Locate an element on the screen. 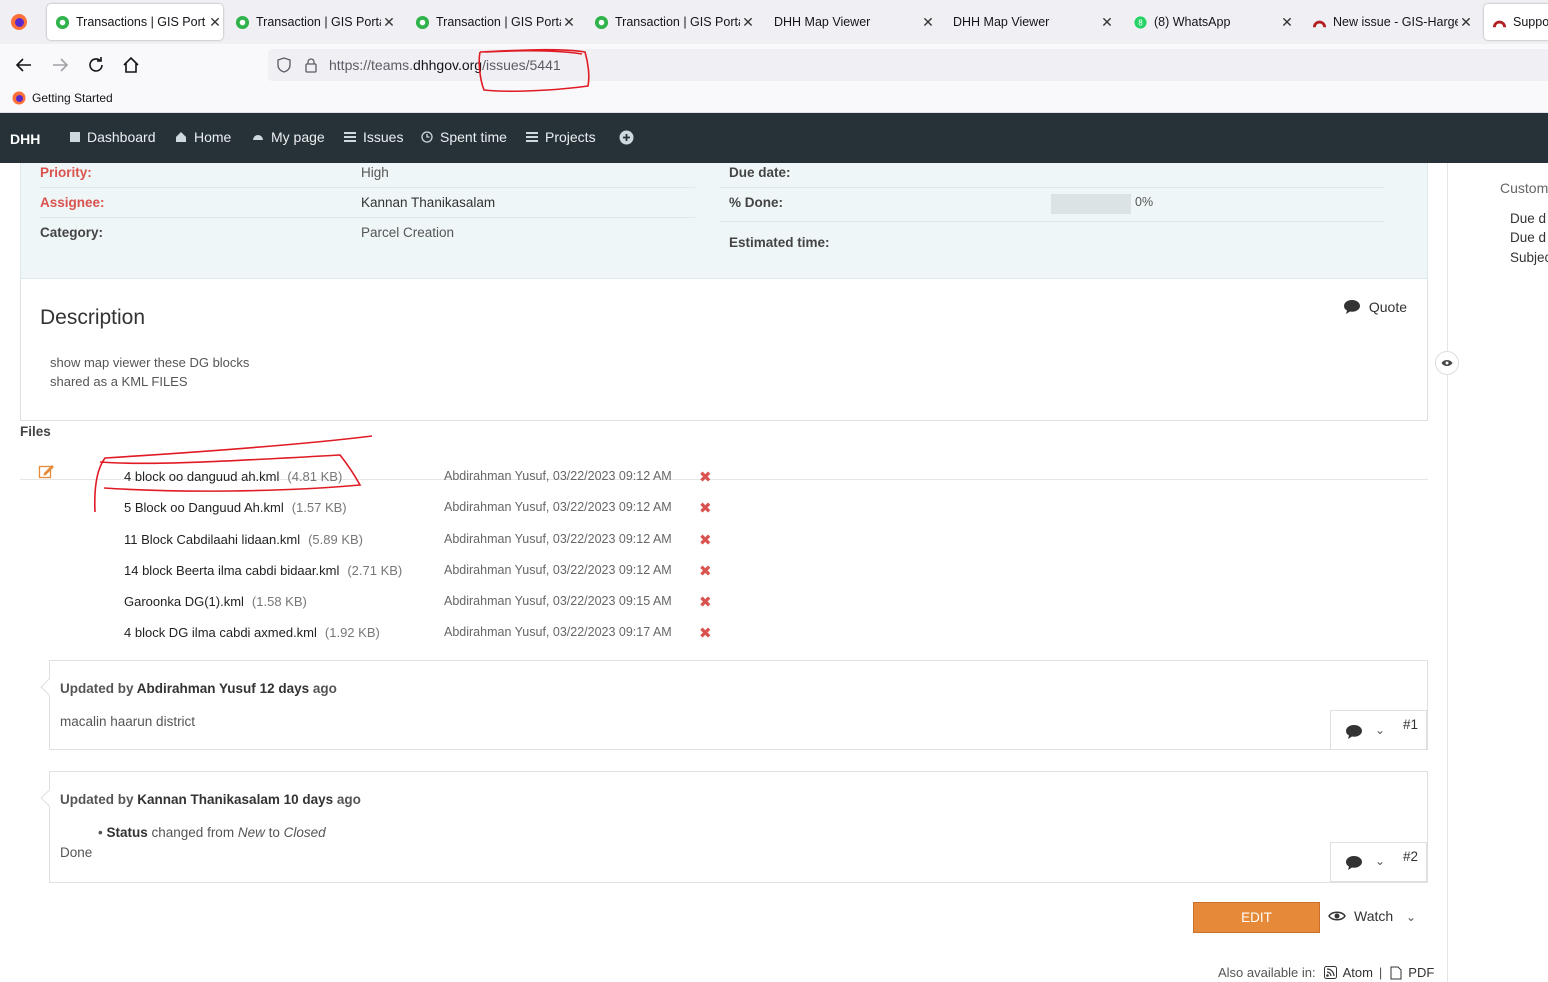 This screenshot has height=982, width=1548. file-name: 5 Block oo Danguud Ah.kml is located at coordinates (204, 507).